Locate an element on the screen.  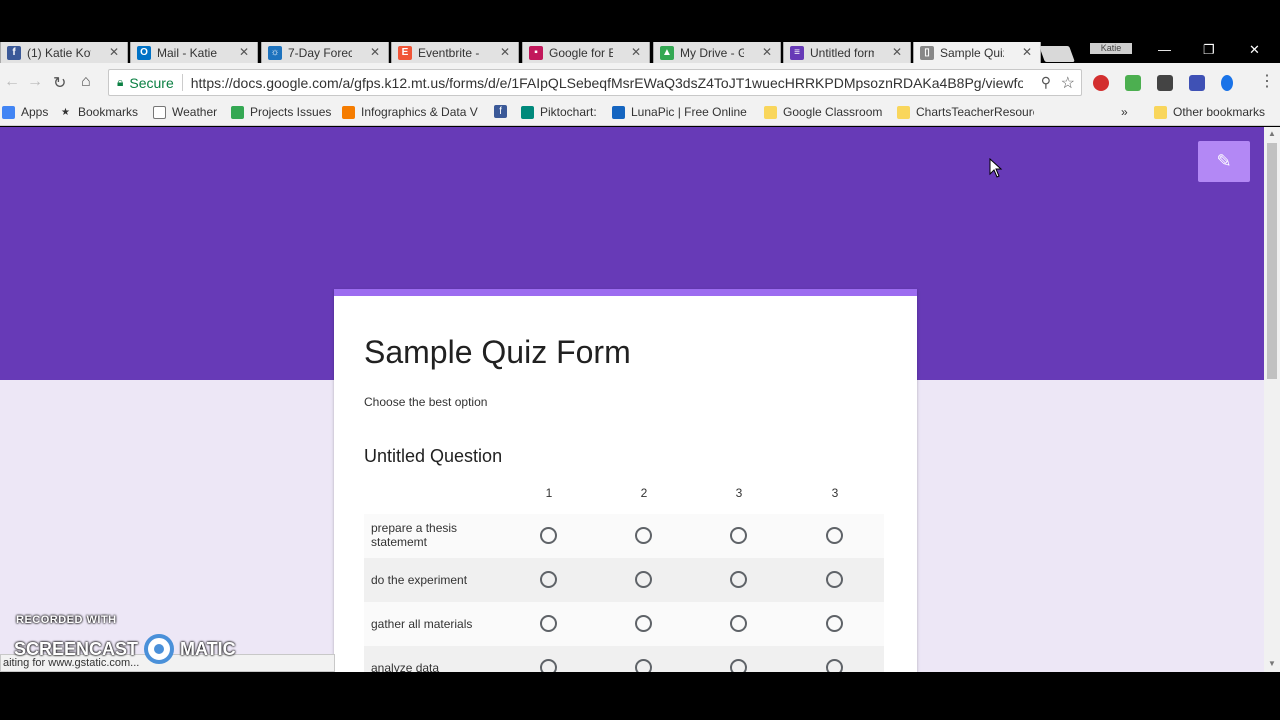
browser-tab: O Mail - Katie ✕ is located at coordinates (194, 52).